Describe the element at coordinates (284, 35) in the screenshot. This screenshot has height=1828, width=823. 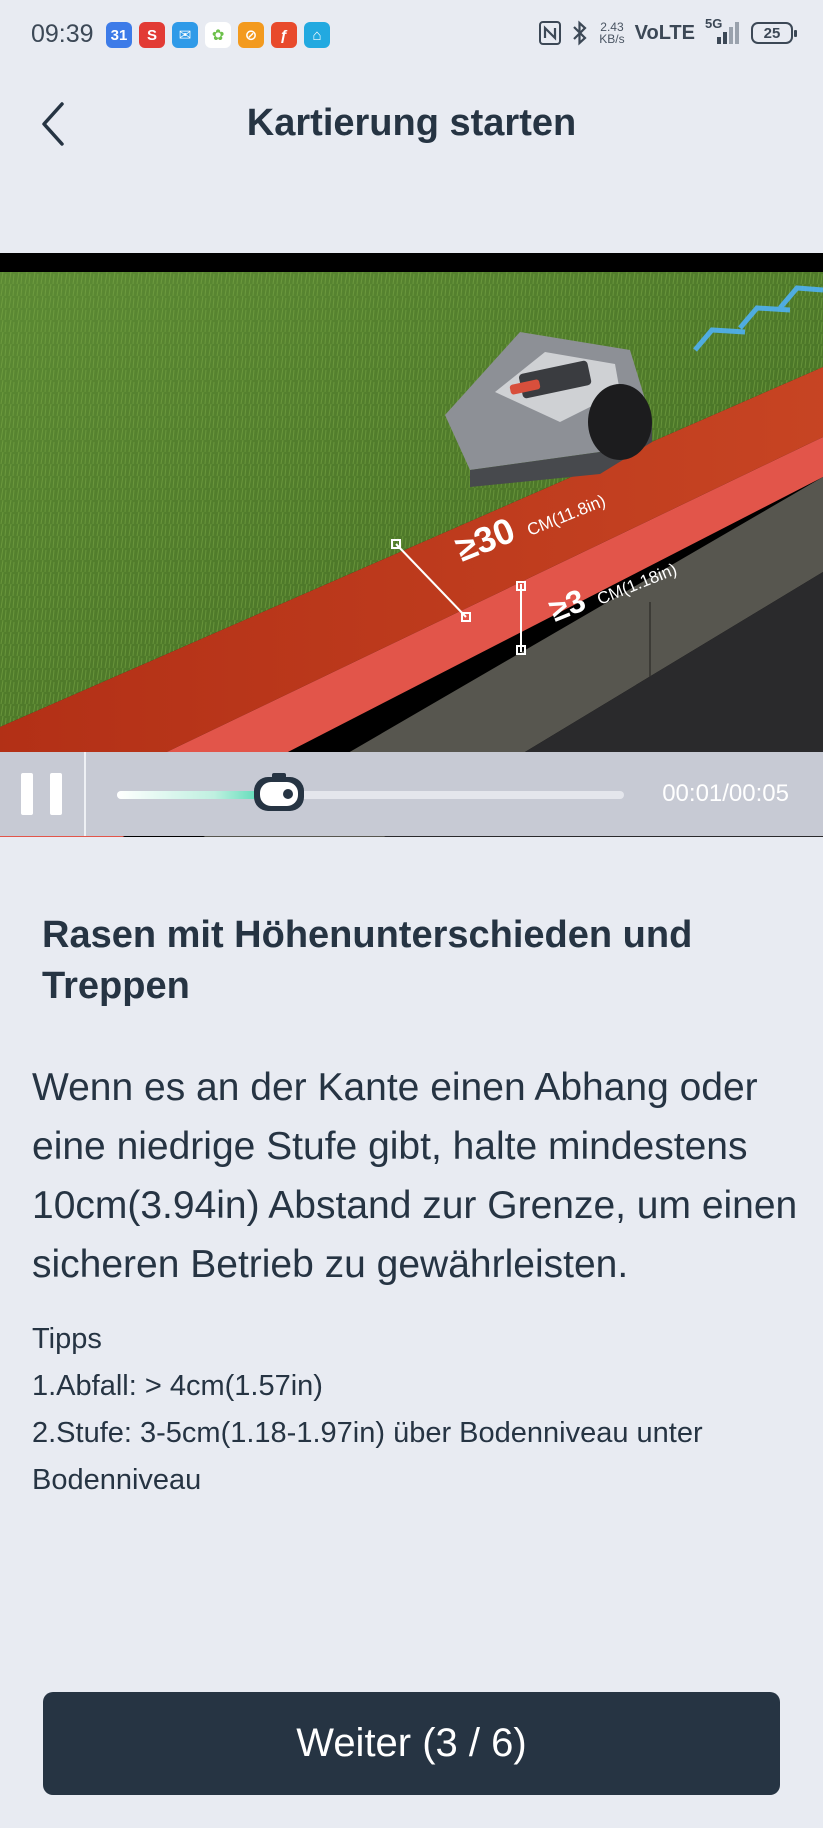
I see `red-app-icon: ƒ` at that location.